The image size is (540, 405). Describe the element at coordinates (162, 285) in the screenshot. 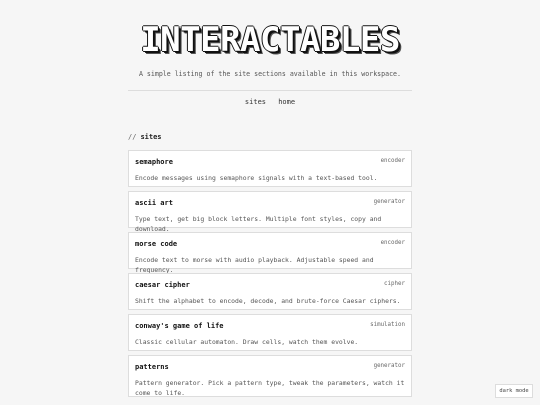

I see `card-name: caesar cipher` at that location.